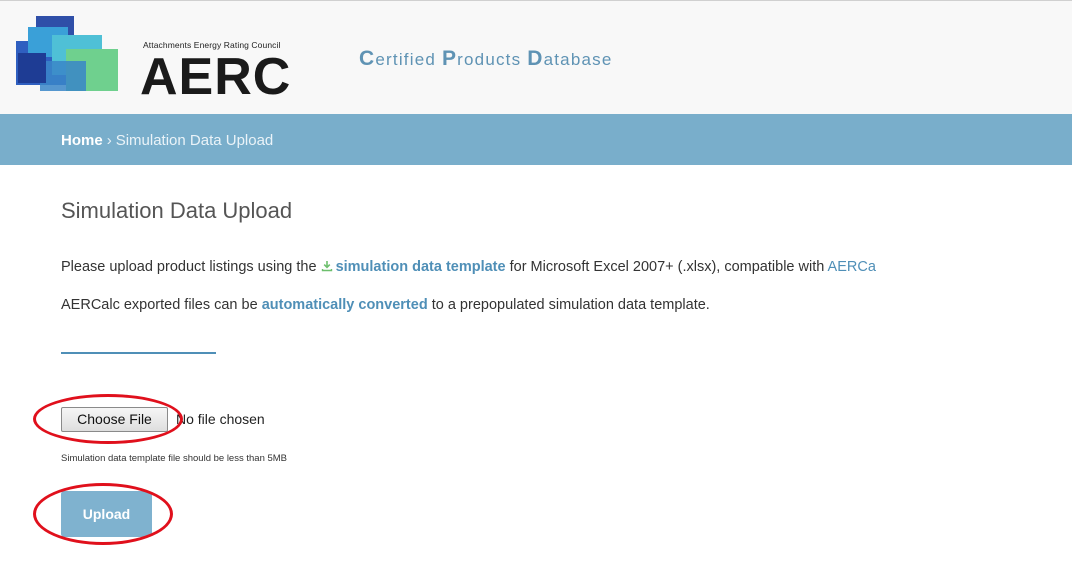 The height and width of the screenshot is (575, 1072). I want to click on breadcrumb-bar: Home › Simulation Data Upload, so click(536, 139).